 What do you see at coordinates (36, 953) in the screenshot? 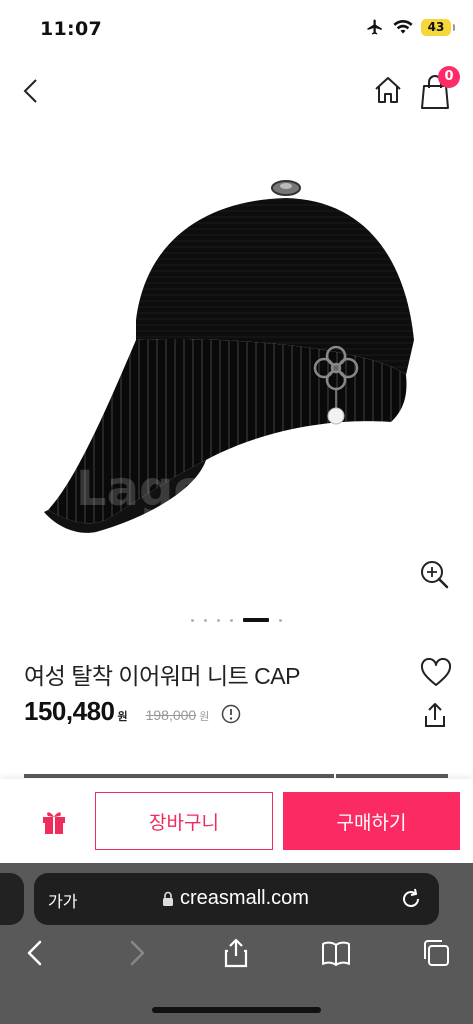
I see `browser-back-icon` at bounding box center [36, 953].